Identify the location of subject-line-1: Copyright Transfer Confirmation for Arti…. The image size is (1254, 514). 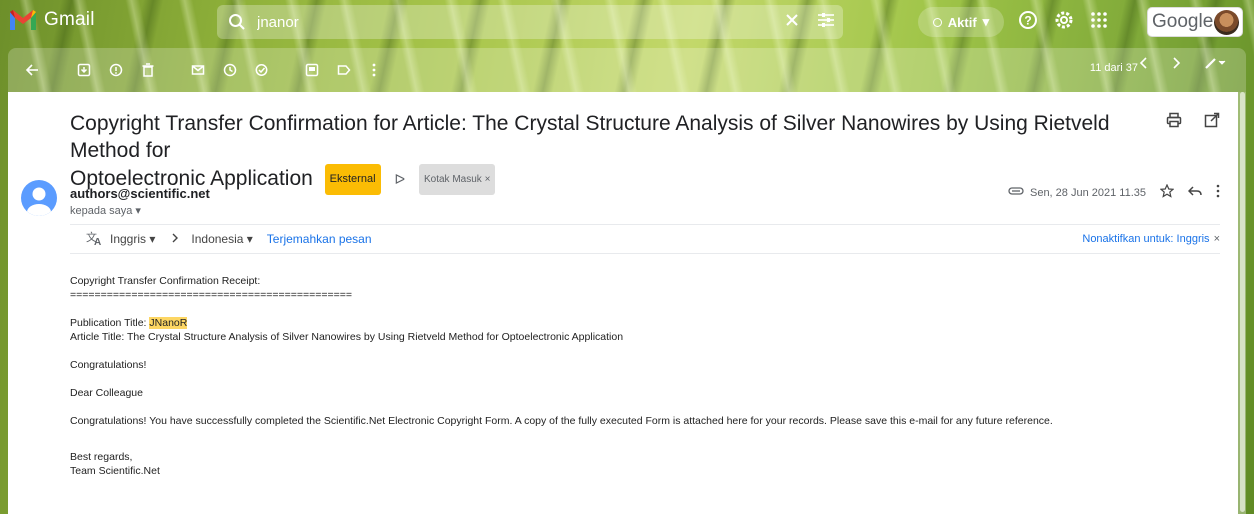
(590, 137).